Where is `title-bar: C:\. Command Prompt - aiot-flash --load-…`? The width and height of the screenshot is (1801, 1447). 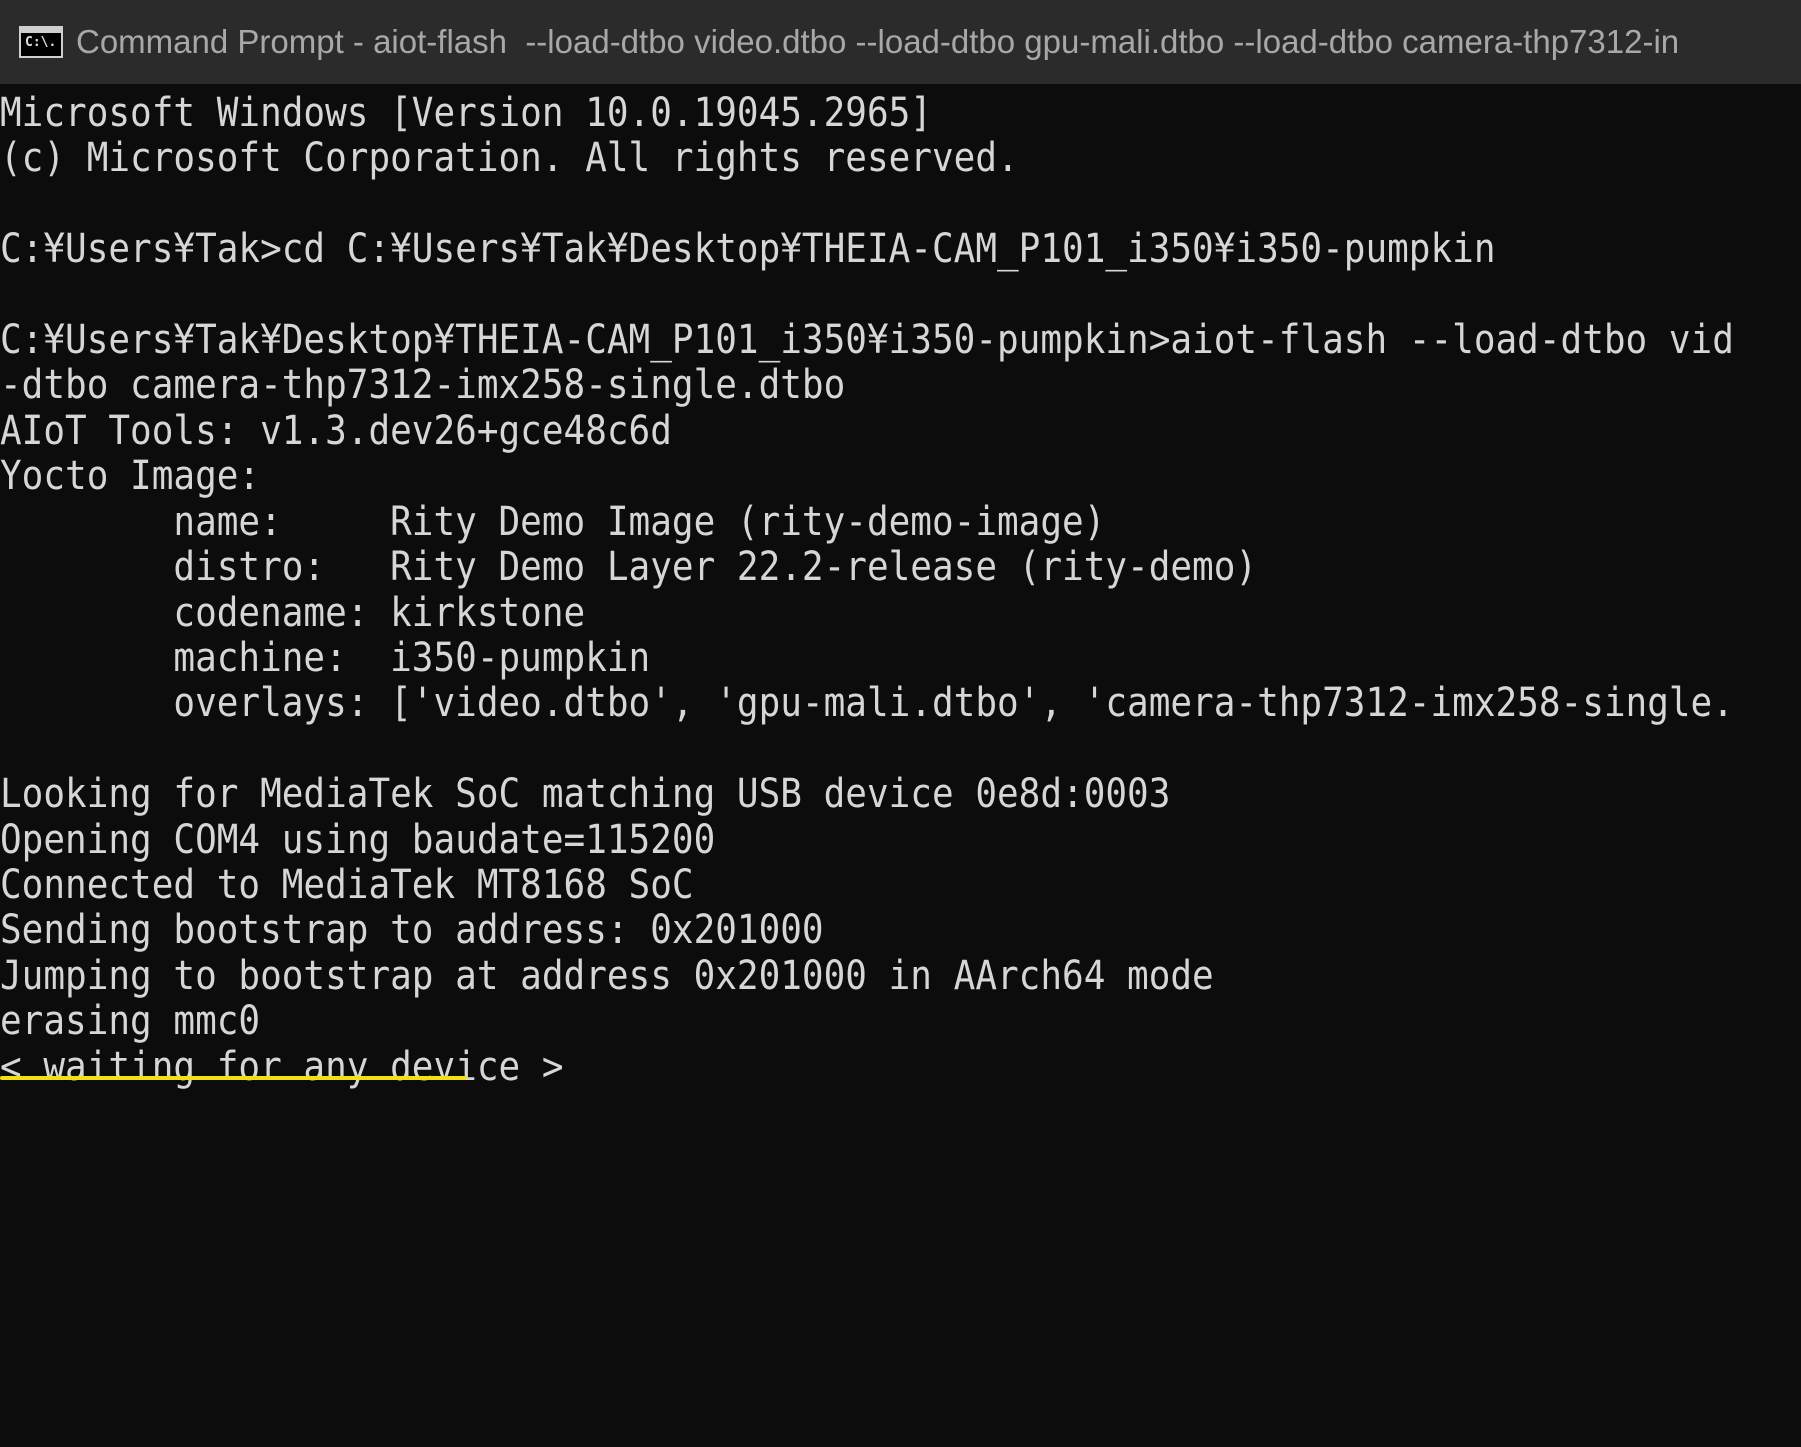
title-bar: C:\. Command Prompt - aiot-flash --load-… is located at coordinates (900, 42).